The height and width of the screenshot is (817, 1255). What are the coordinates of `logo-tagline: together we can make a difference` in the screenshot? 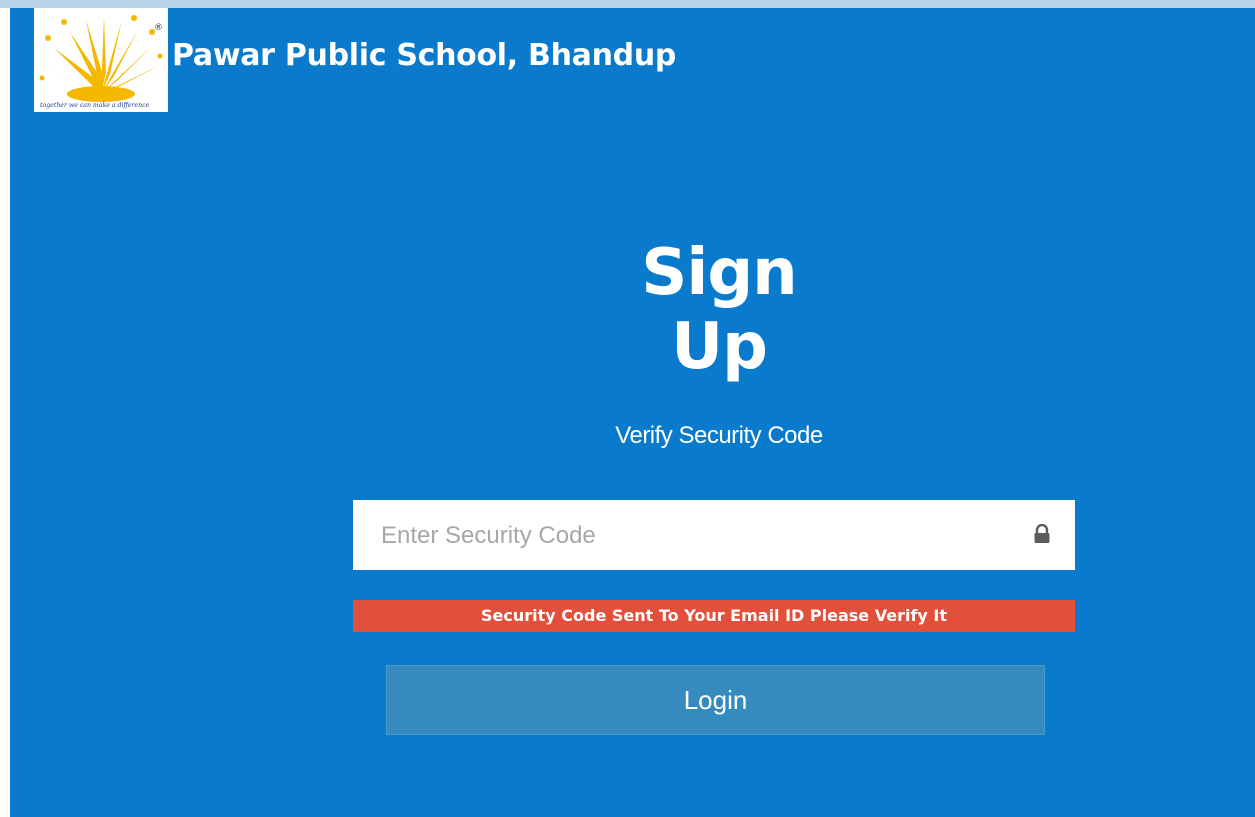 It's located at (95, 105).